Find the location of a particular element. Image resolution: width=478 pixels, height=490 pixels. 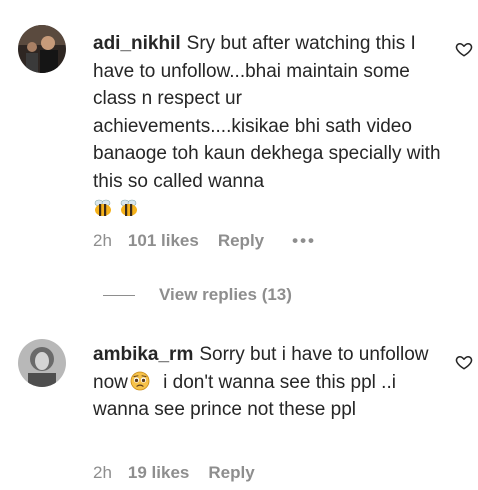

divider is located at coordinates (119, 295).